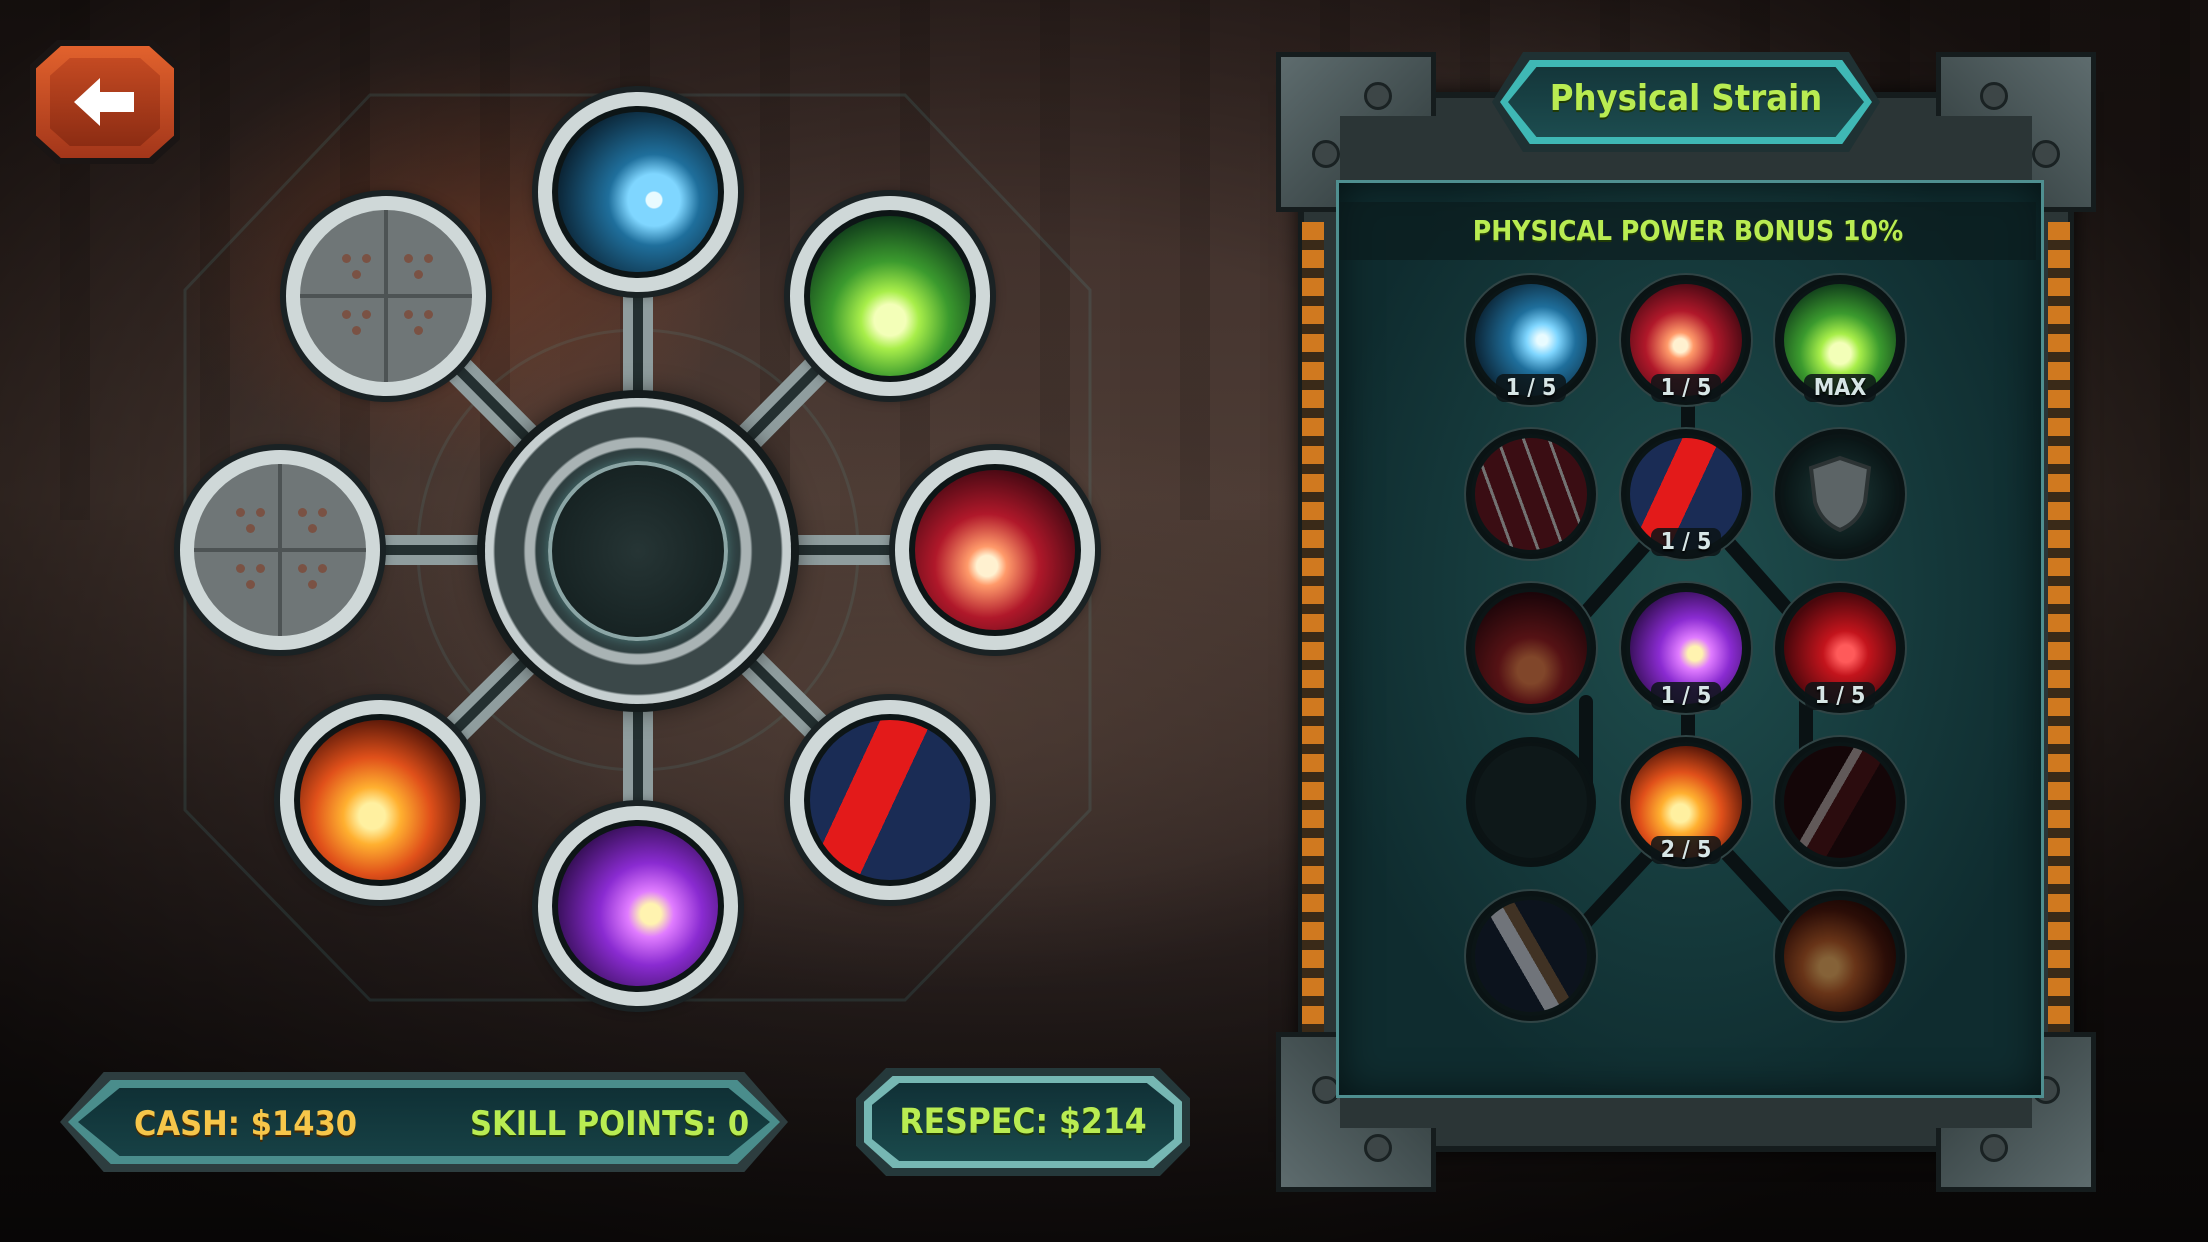  I want to click on wheel-node-green-poison, so click(890, 296).